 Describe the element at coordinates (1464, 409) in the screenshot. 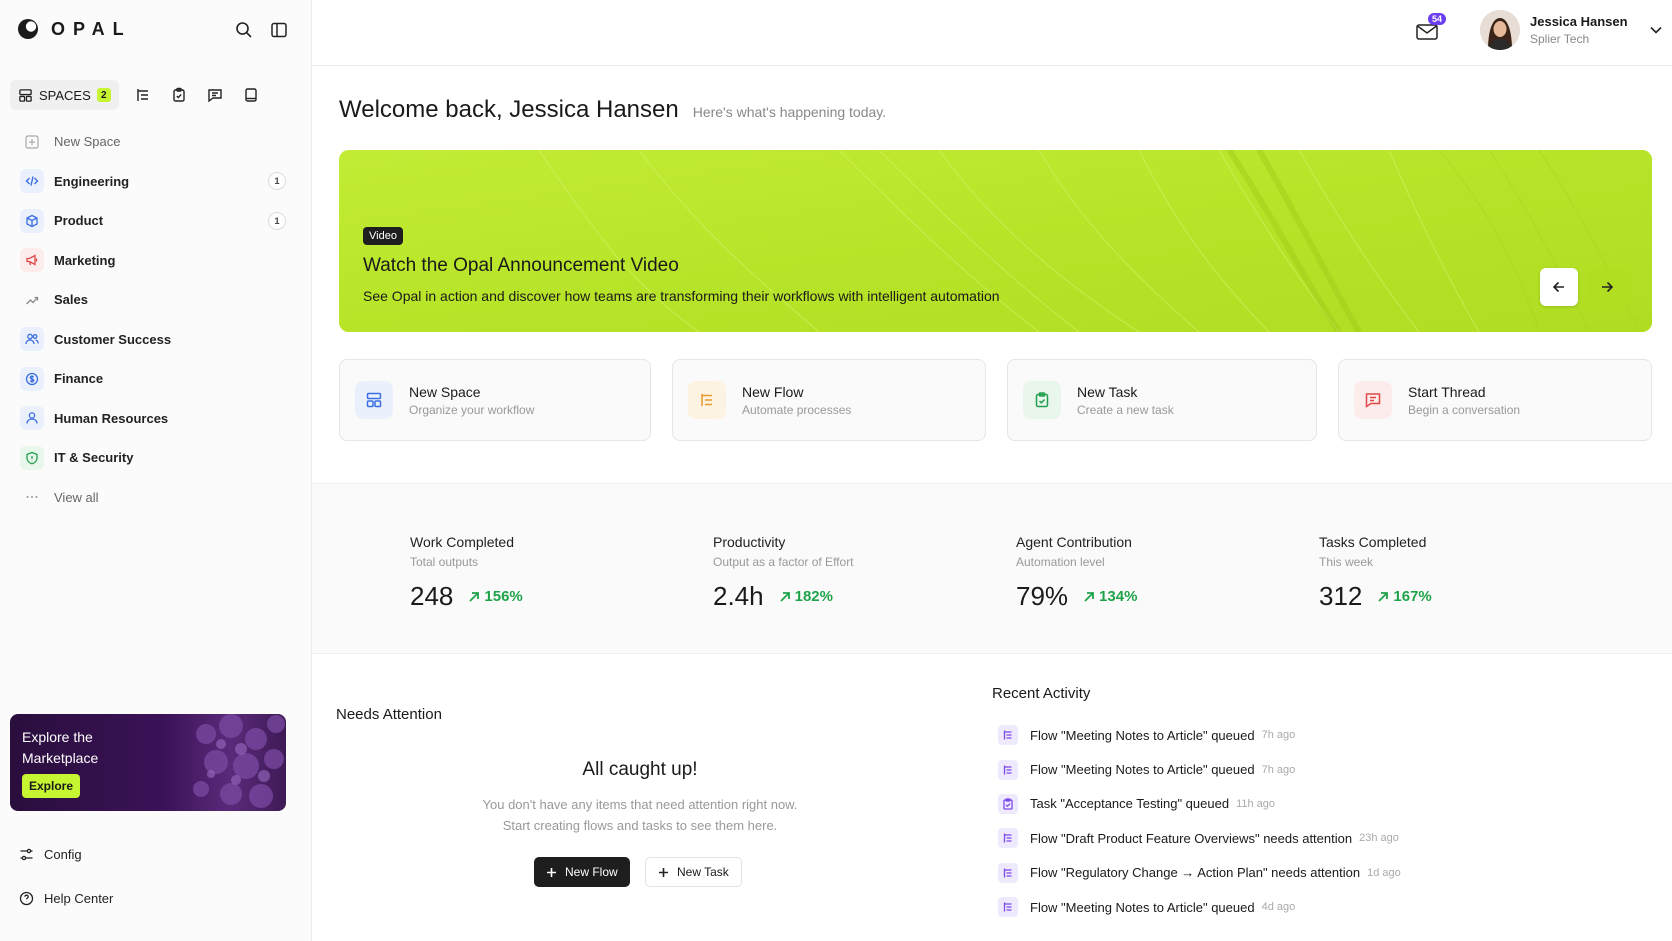

I see `card-subtitle: Begin a conversation` at that location.